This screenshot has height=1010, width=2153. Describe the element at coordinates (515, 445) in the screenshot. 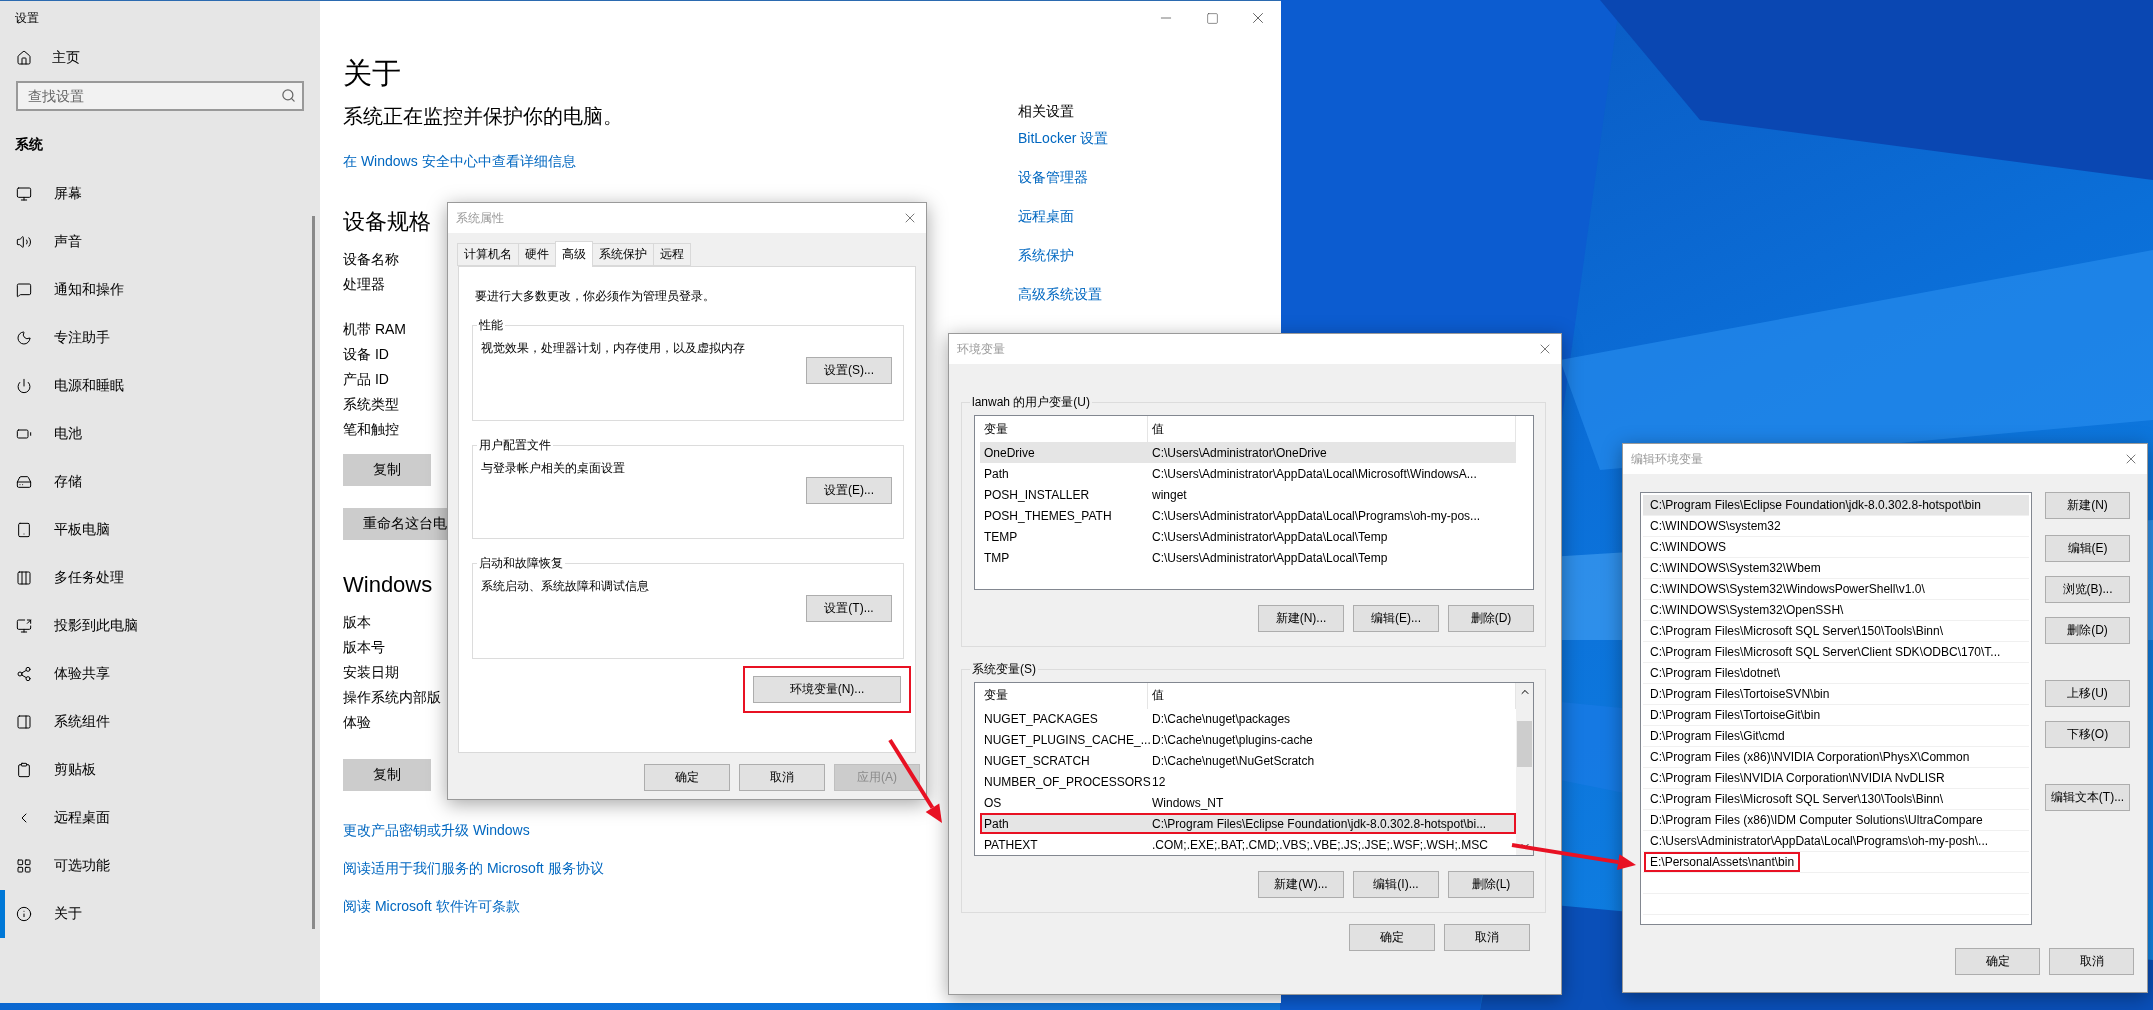

I see `group-title: 用户配置文件` at that location.